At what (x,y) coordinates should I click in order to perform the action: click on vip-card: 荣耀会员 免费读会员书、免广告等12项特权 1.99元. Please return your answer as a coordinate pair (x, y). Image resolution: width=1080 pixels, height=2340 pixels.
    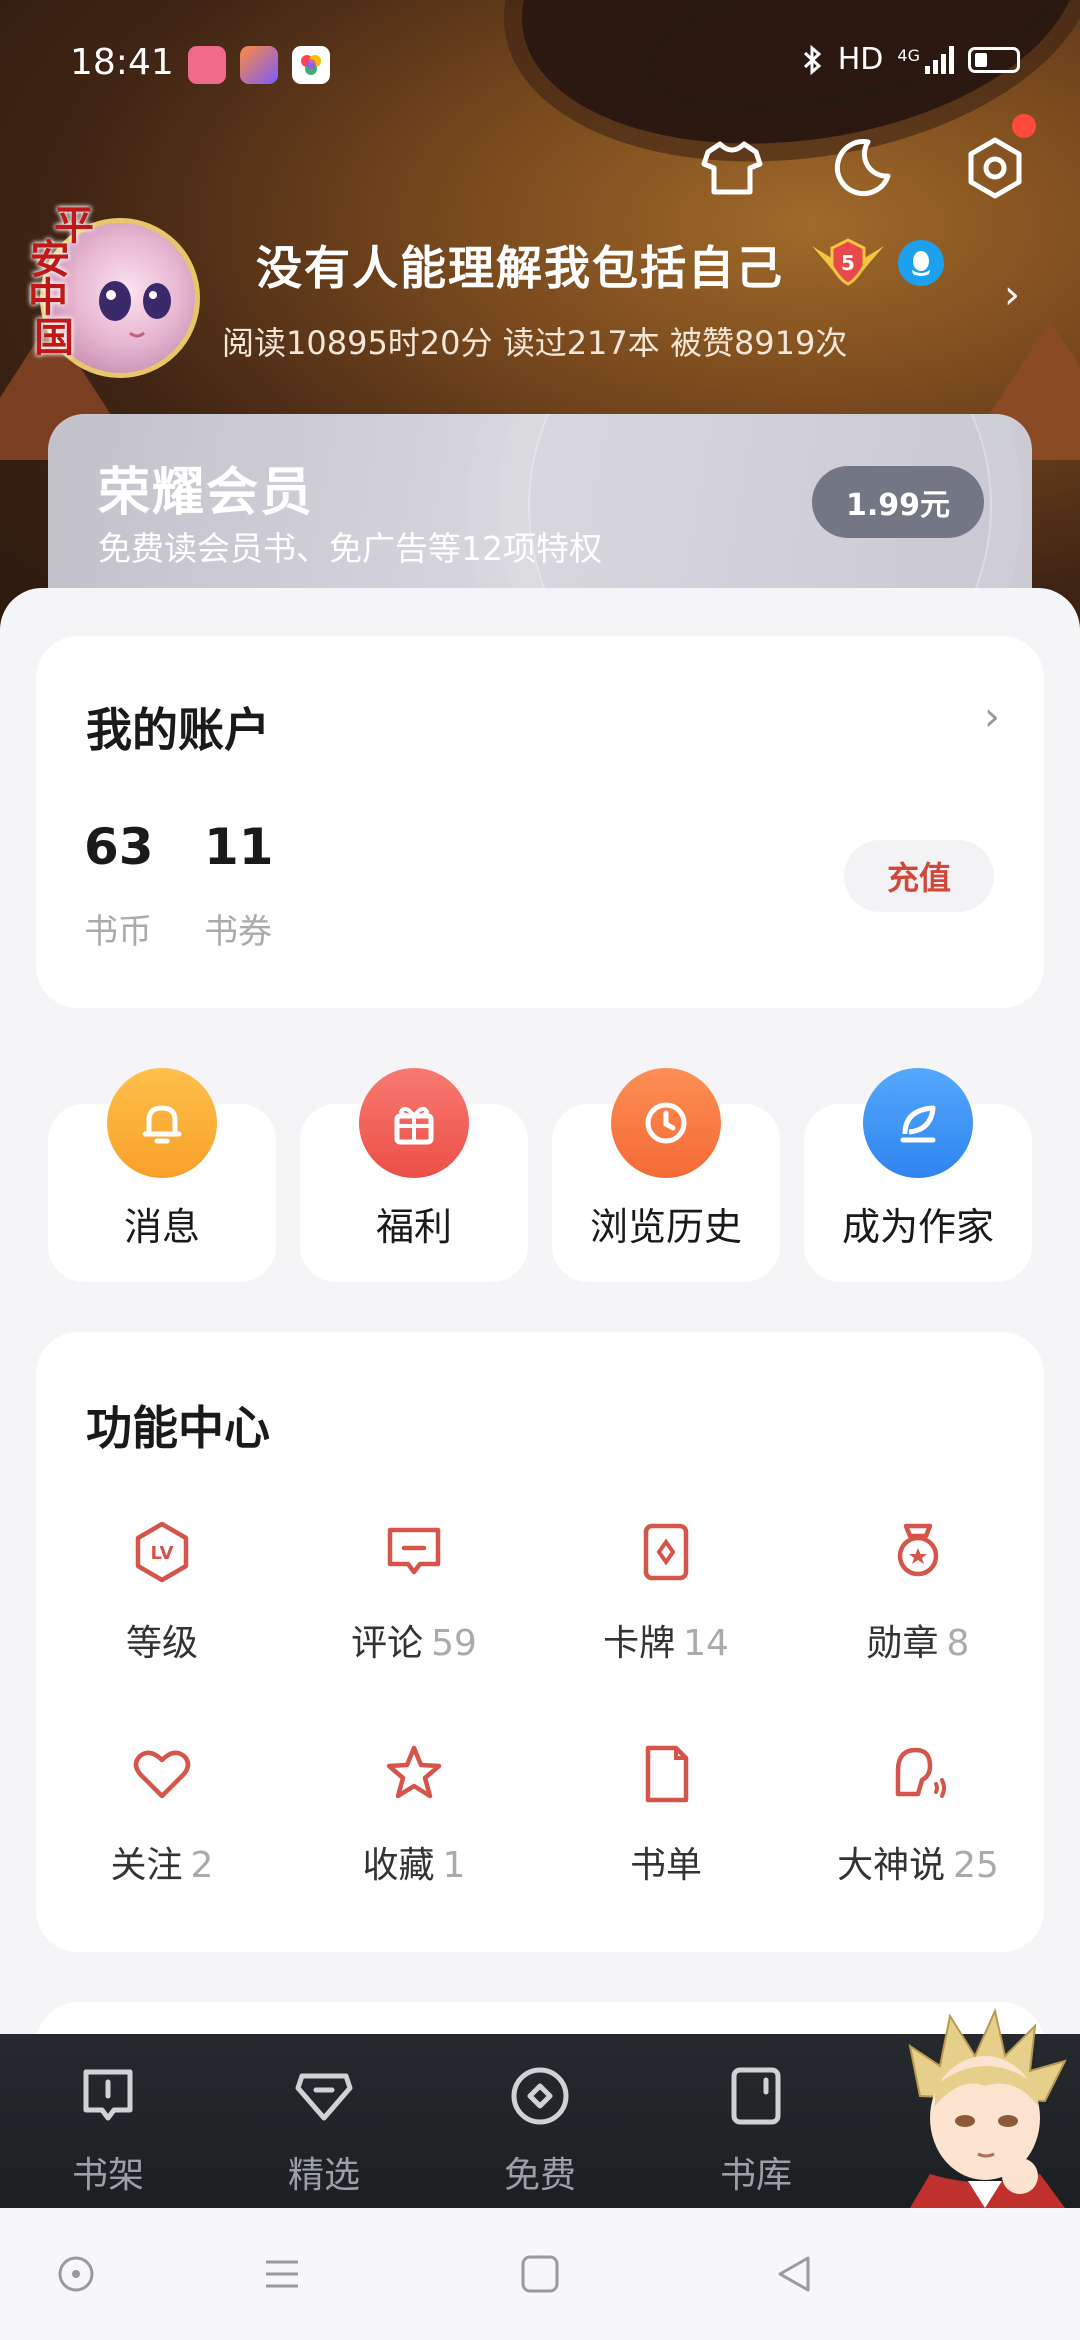
    Looking at the image, I should click on (540, 514).